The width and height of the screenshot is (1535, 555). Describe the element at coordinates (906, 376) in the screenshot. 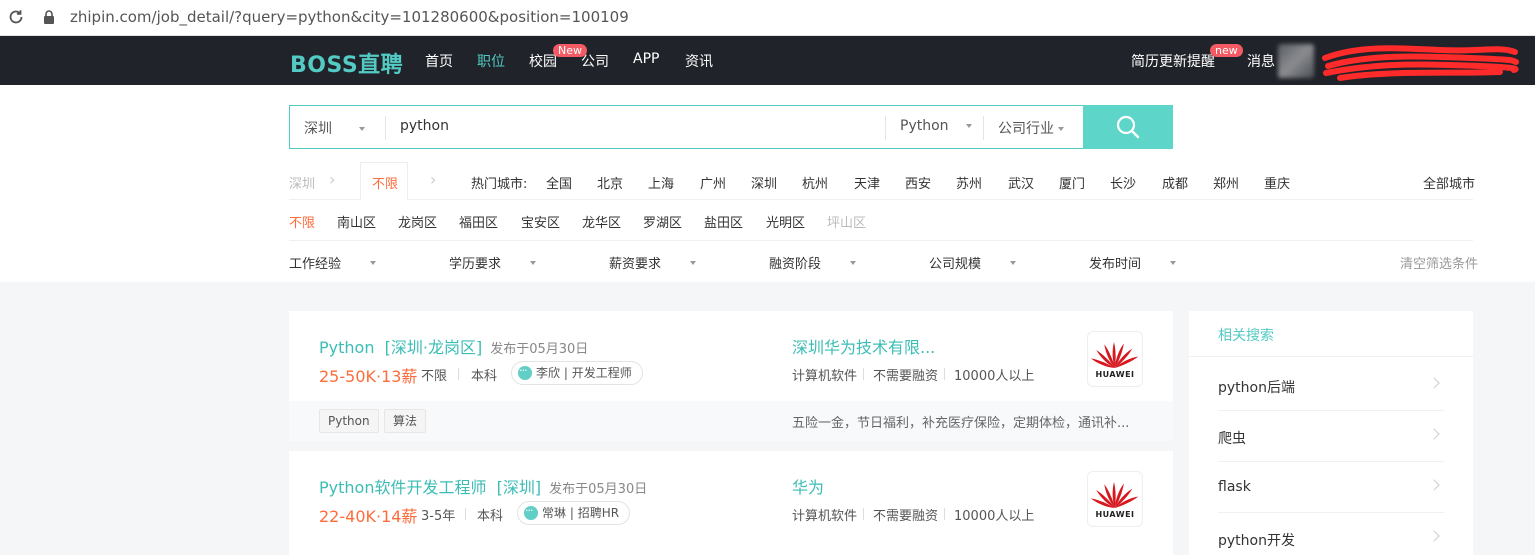

I see `company-finance: 不需要融资` at that location.